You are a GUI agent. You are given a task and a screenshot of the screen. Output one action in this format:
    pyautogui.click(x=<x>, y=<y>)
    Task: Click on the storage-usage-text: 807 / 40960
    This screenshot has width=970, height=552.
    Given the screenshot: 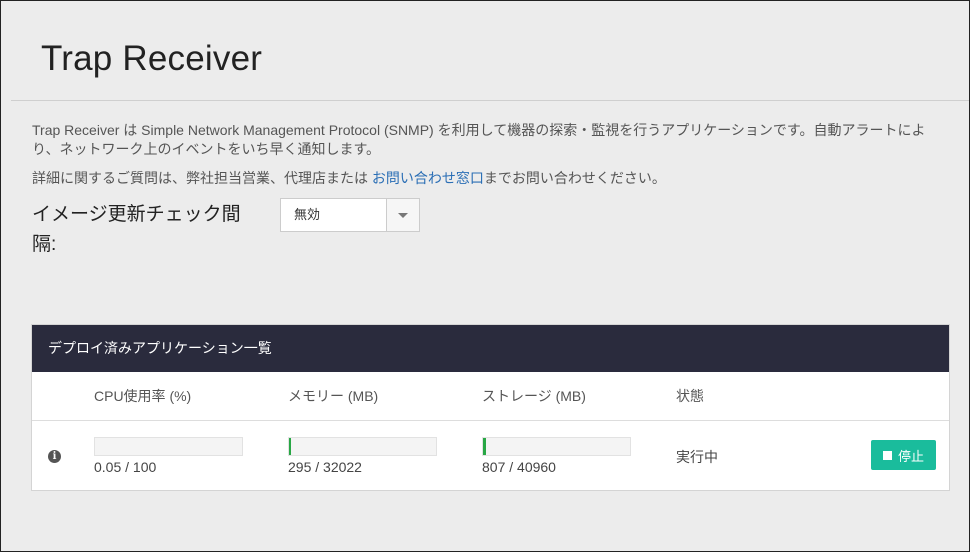 What is the action you would take?
    pyautogui.click(x=519, y=467)
    